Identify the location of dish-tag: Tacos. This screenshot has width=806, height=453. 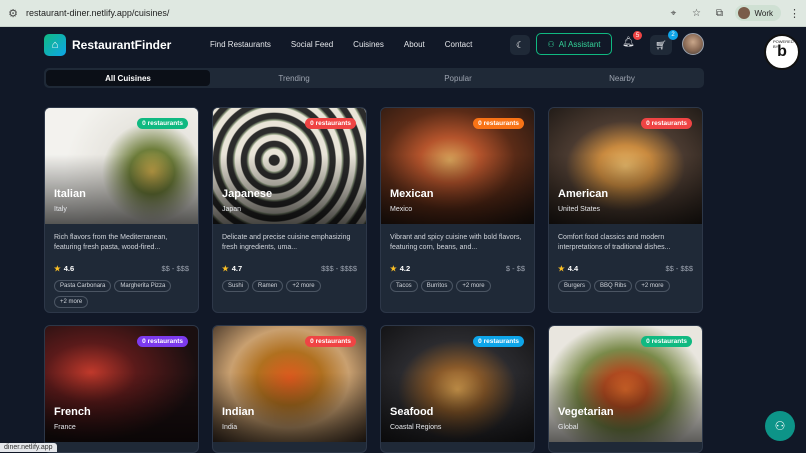
(404, 286).